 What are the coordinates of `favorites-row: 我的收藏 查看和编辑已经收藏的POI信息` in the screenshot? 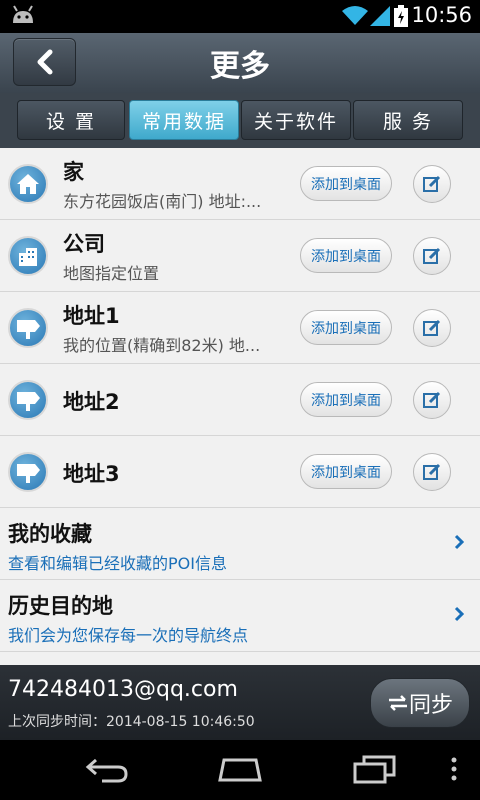 It's located at (240, 544).